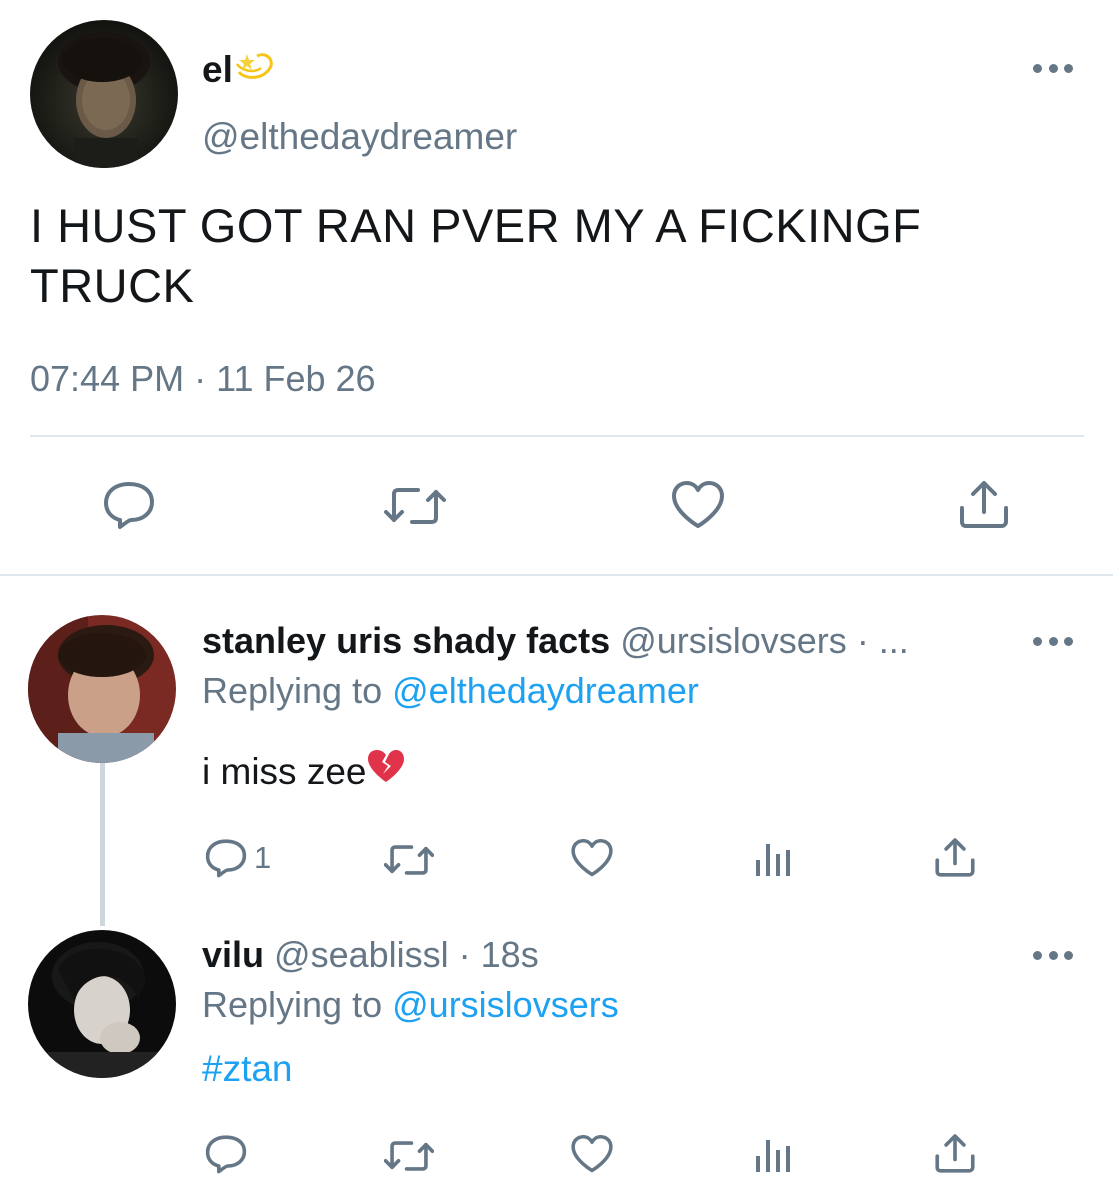  I want to click on broken-heart-icon, so click(386, 771).